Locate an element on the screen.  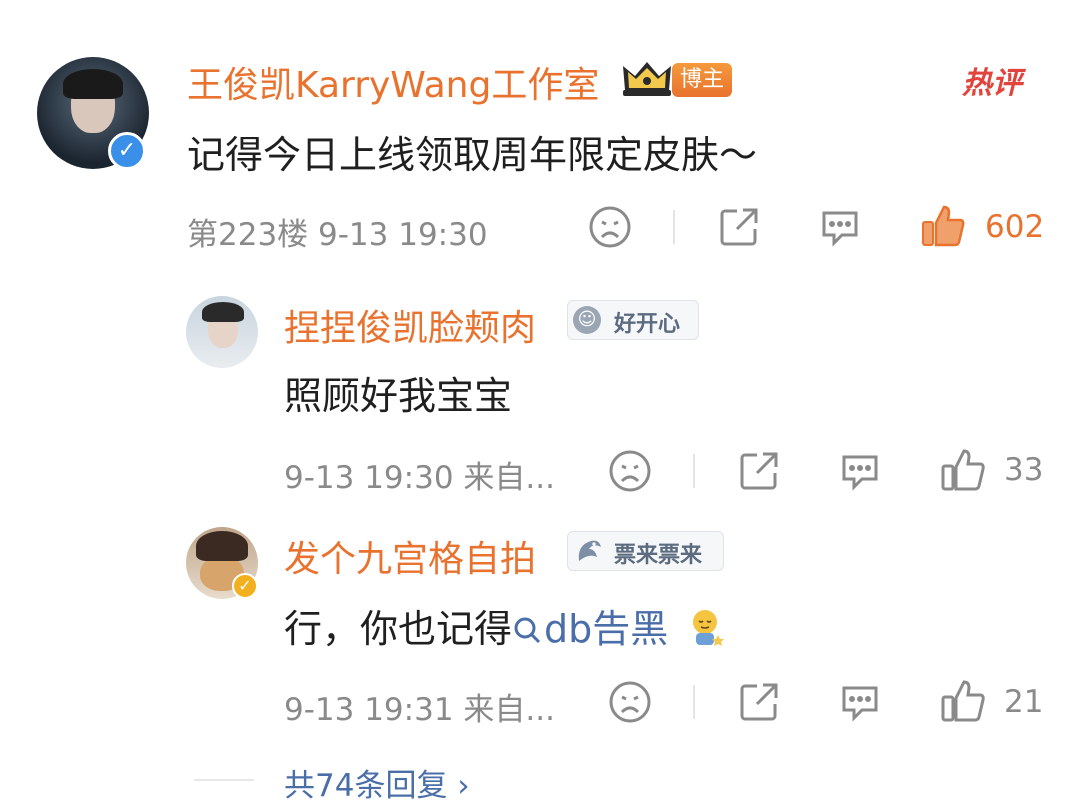
crown-icon is located at coordinates (647, 81).